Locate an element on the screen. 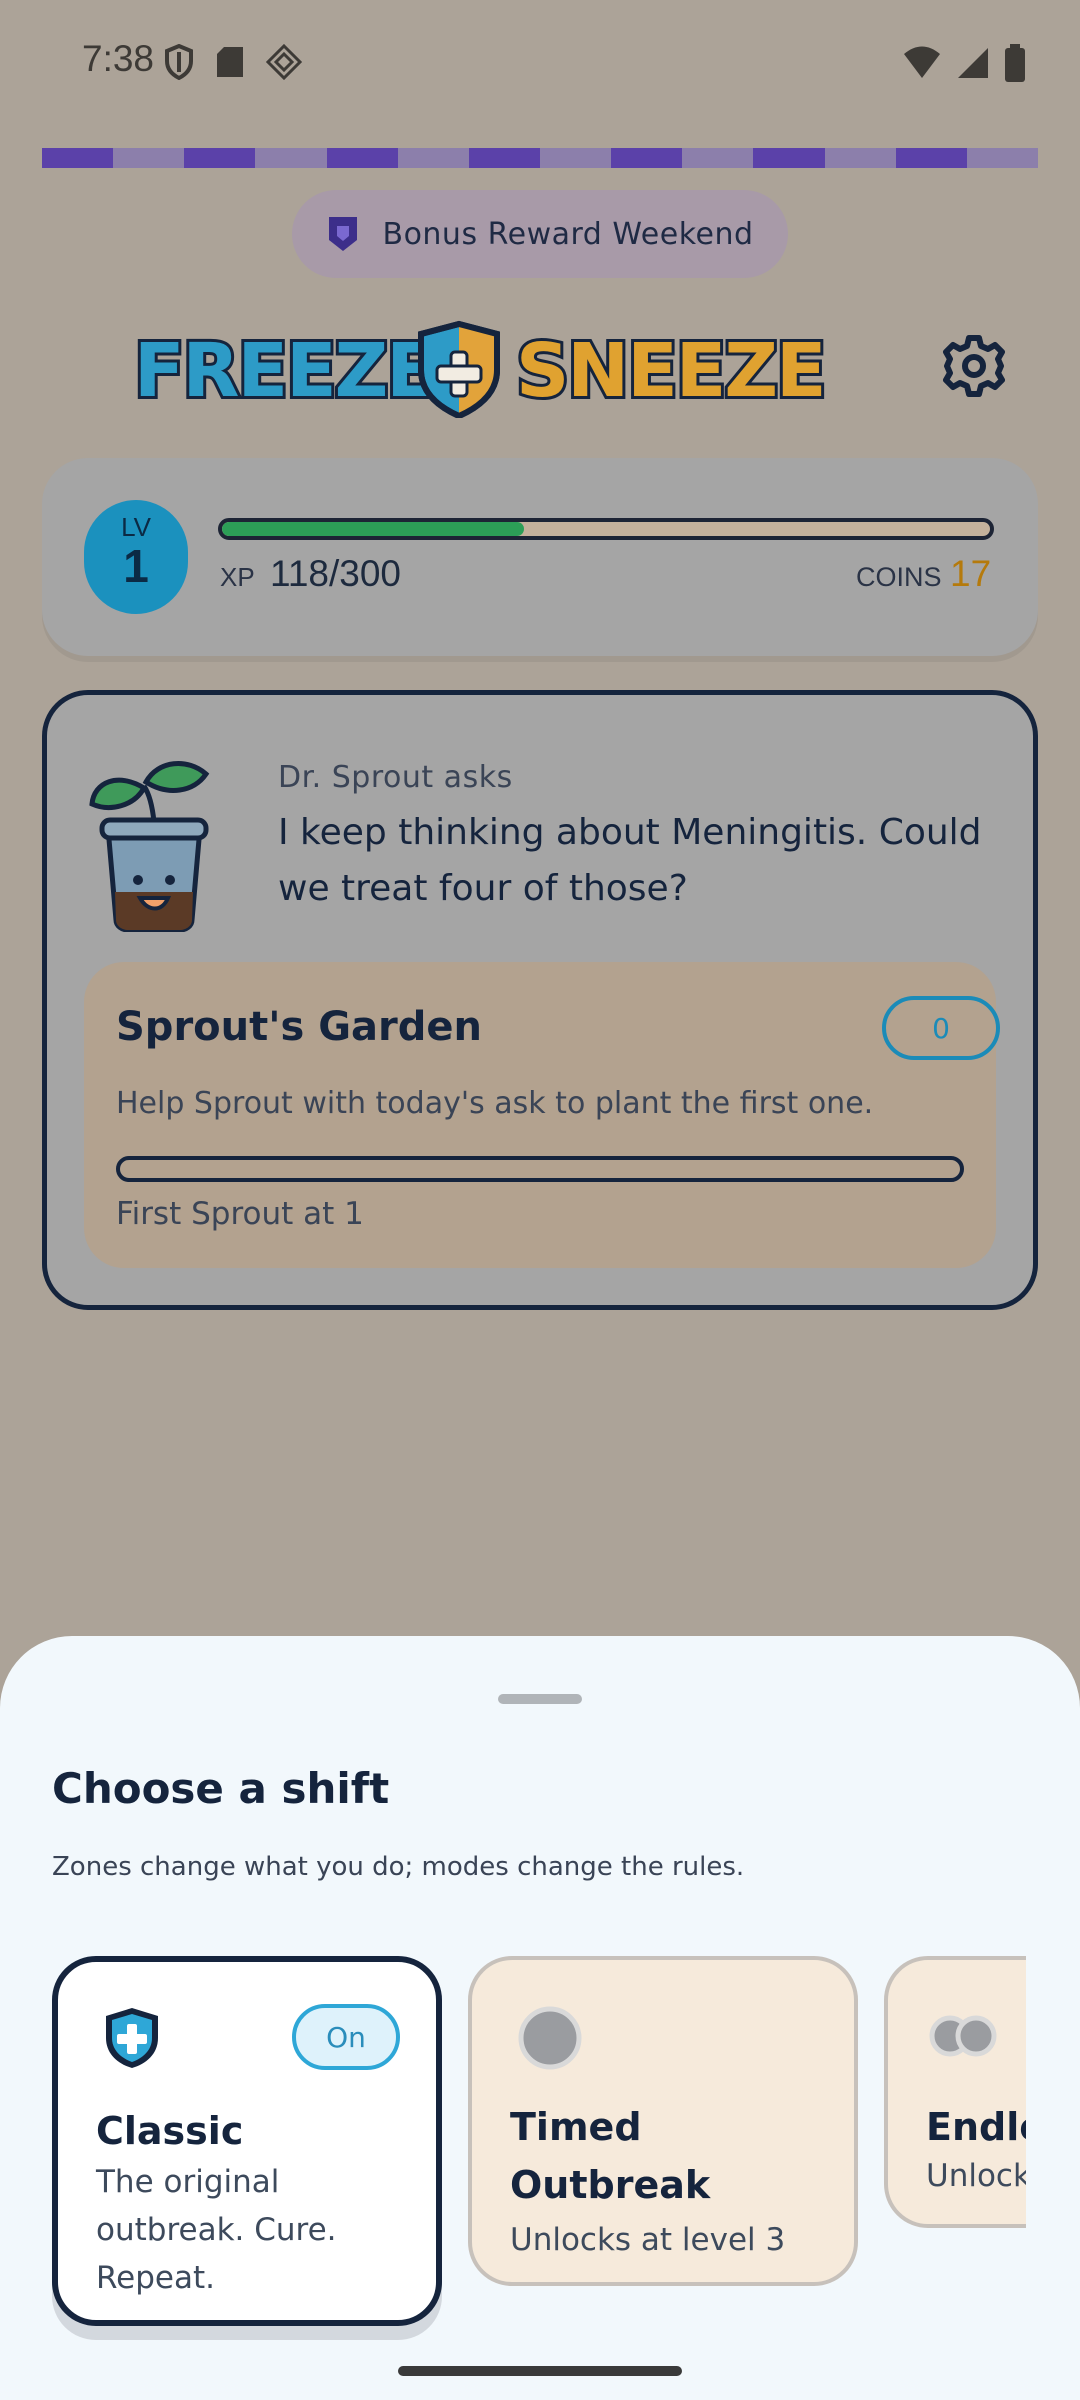  xp-progress-bar is located at coordinates (606, 529).